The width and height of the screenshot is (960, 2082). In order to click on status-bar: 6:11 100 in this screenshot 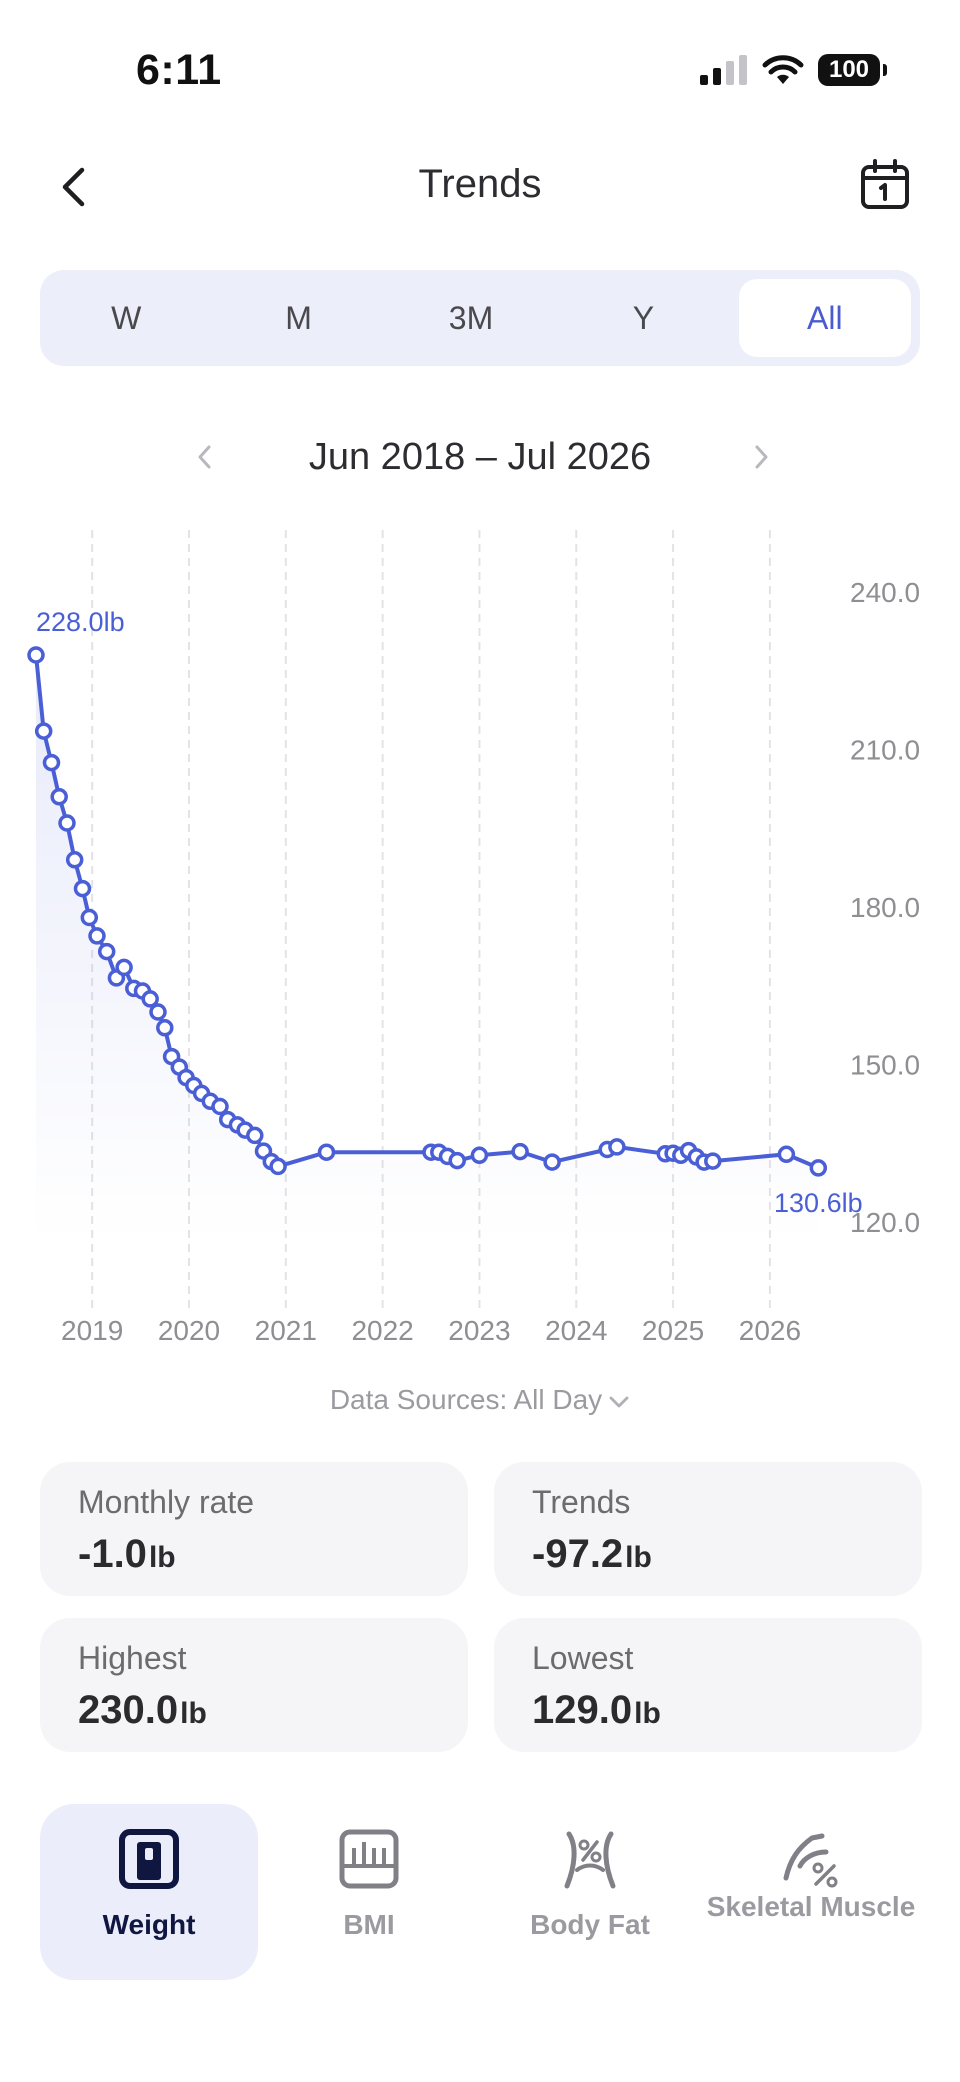, I will do `click(480, 70)`.